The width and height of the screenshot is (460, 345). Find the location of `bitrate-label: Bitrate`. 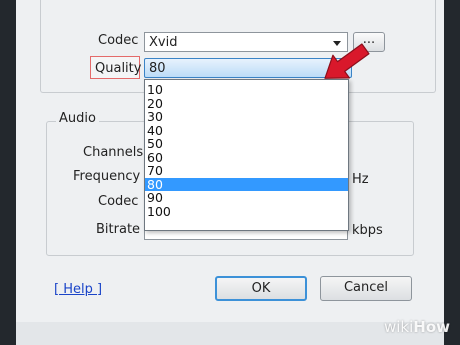

bitrate-label: Bitrate is located at coordinates (118, 229).